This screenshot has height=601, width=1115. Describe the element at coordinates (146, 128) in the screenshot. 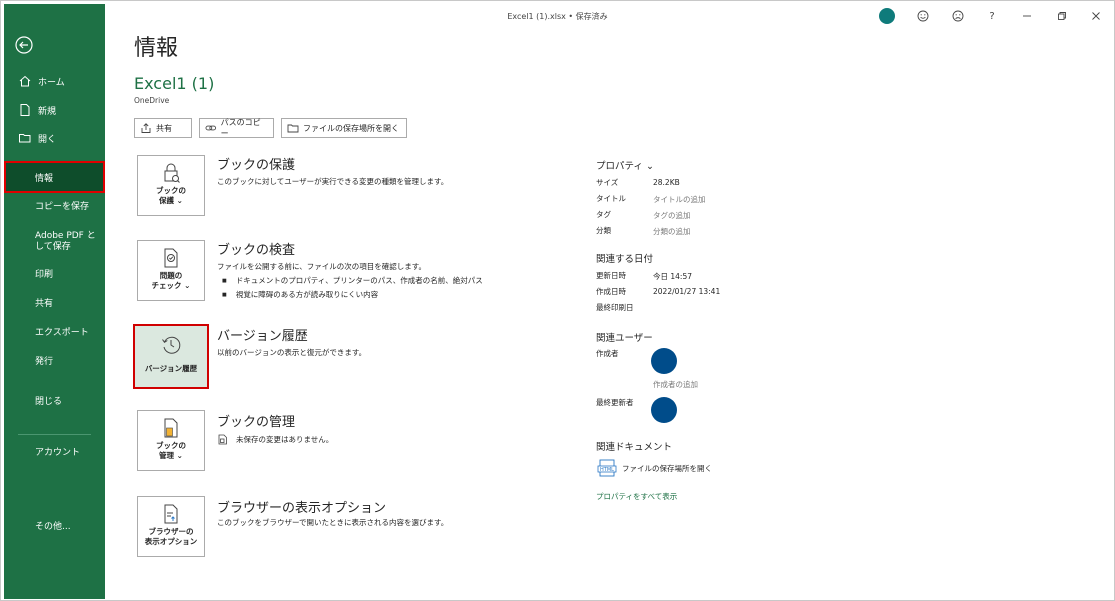

I see `share-icon` at that location.